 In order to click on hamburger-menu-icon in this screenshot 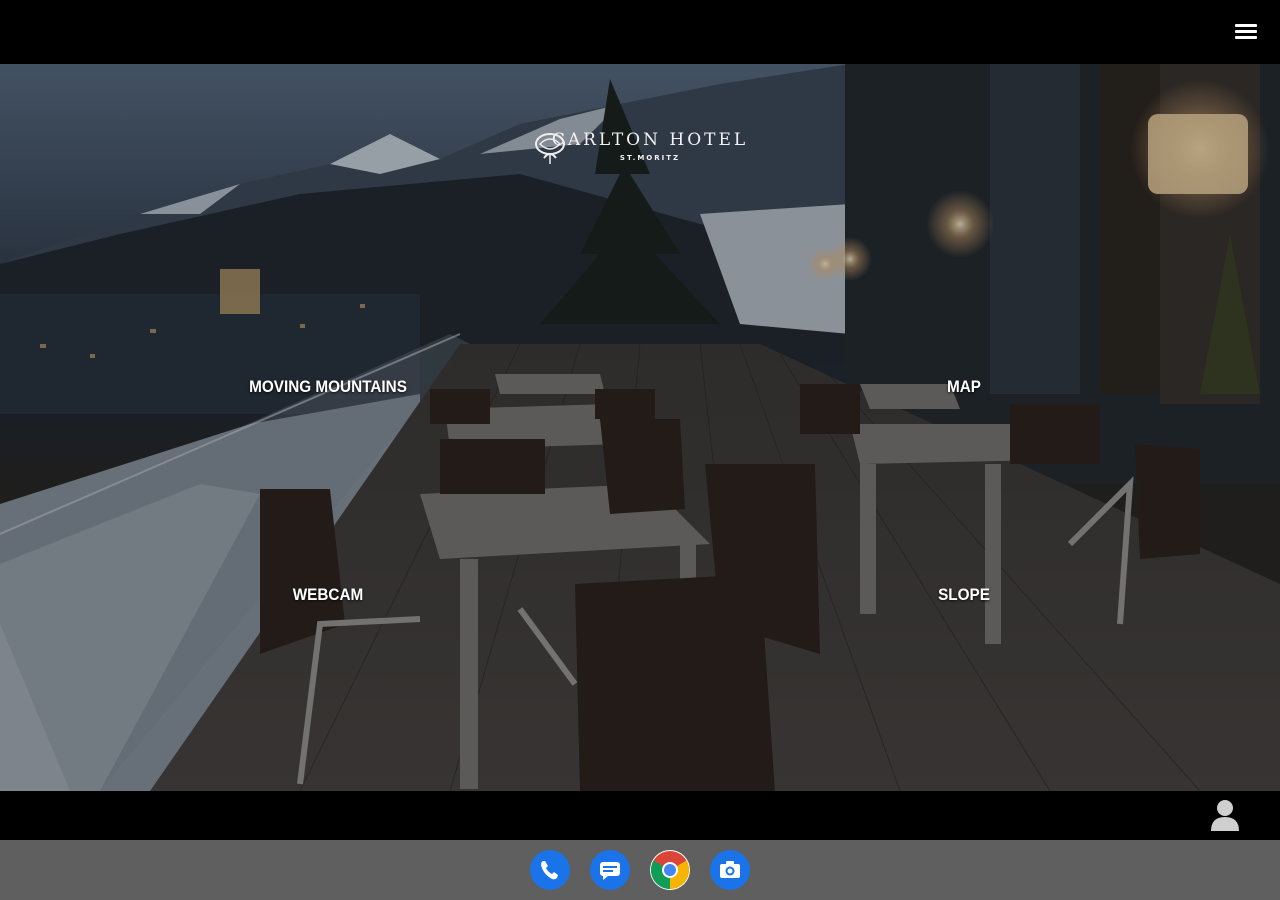, I will do `click(1246, 32)`.